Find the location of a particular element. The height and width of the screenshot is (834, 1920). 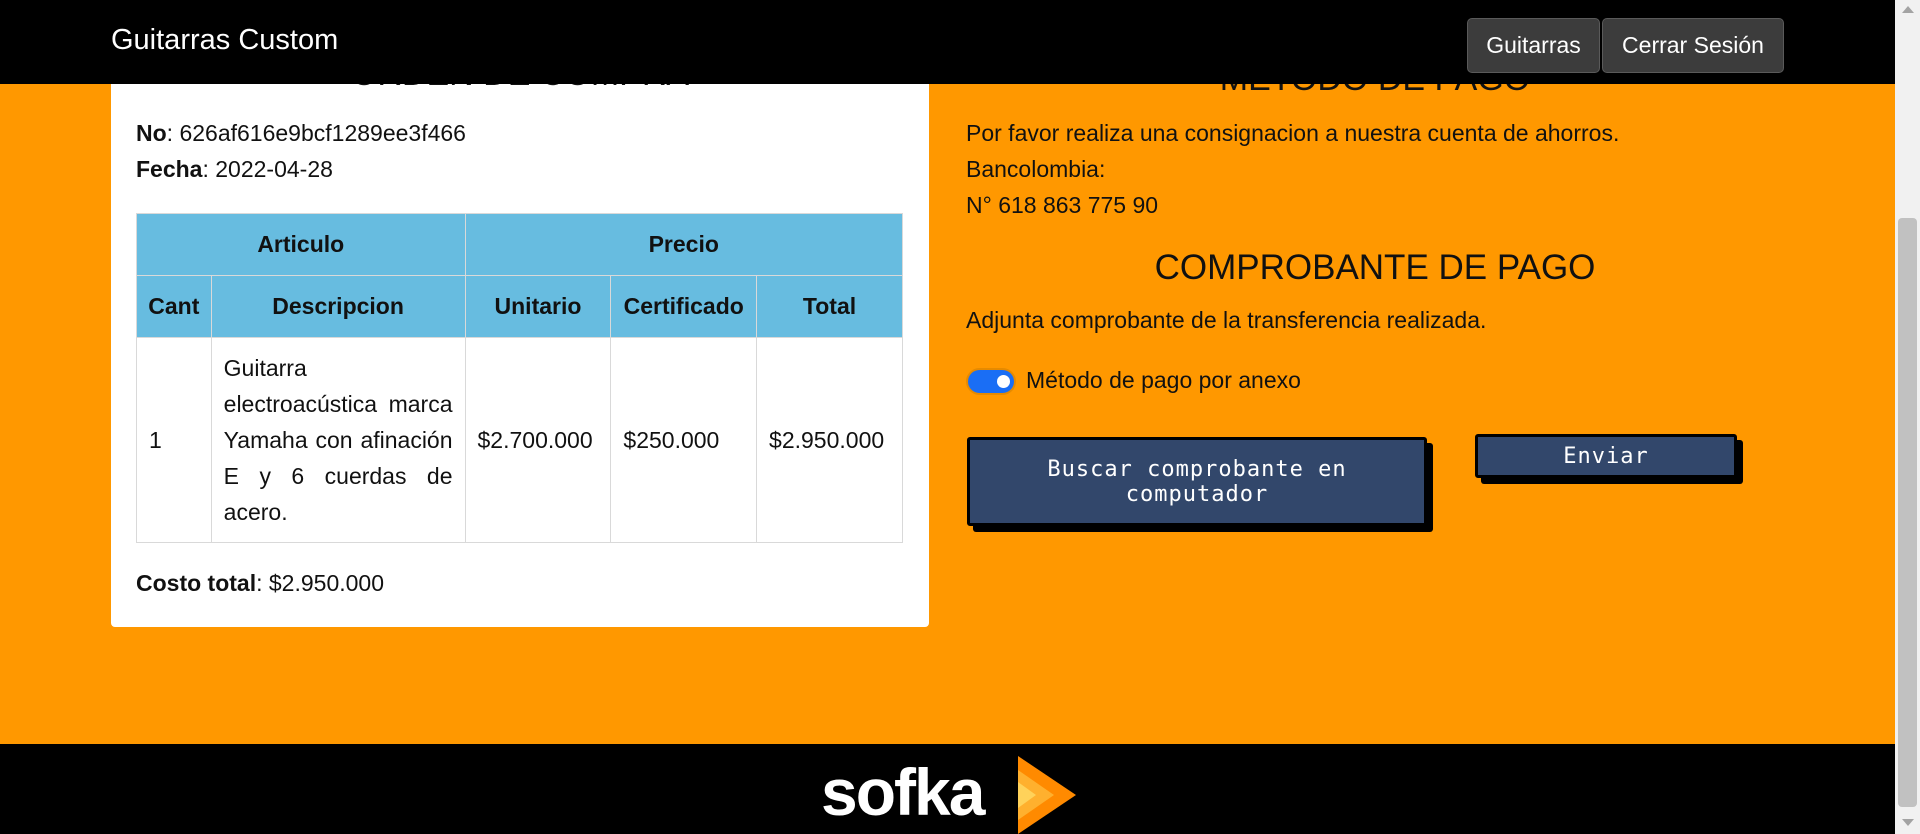

cell-unitario: $2.700.000 is located at coordinates (538, 440).